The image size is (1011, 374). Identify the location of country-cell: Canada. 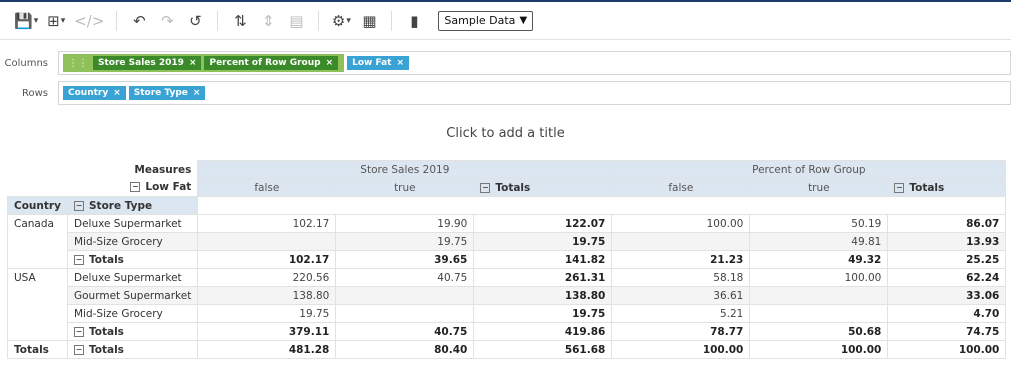
(37, 241).